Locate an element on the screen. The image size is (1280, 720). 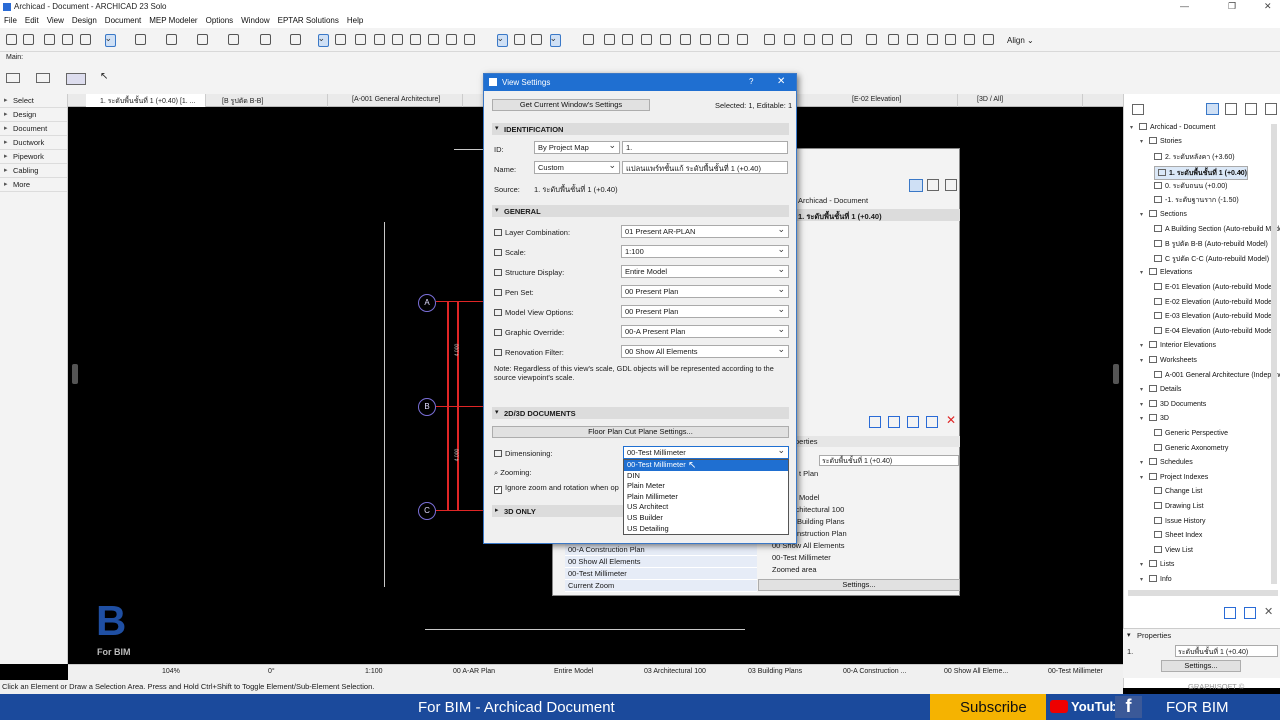
tree-item: E-02 Elevation (Auto-rebuild Model) is located at coordinates (1215, 304).